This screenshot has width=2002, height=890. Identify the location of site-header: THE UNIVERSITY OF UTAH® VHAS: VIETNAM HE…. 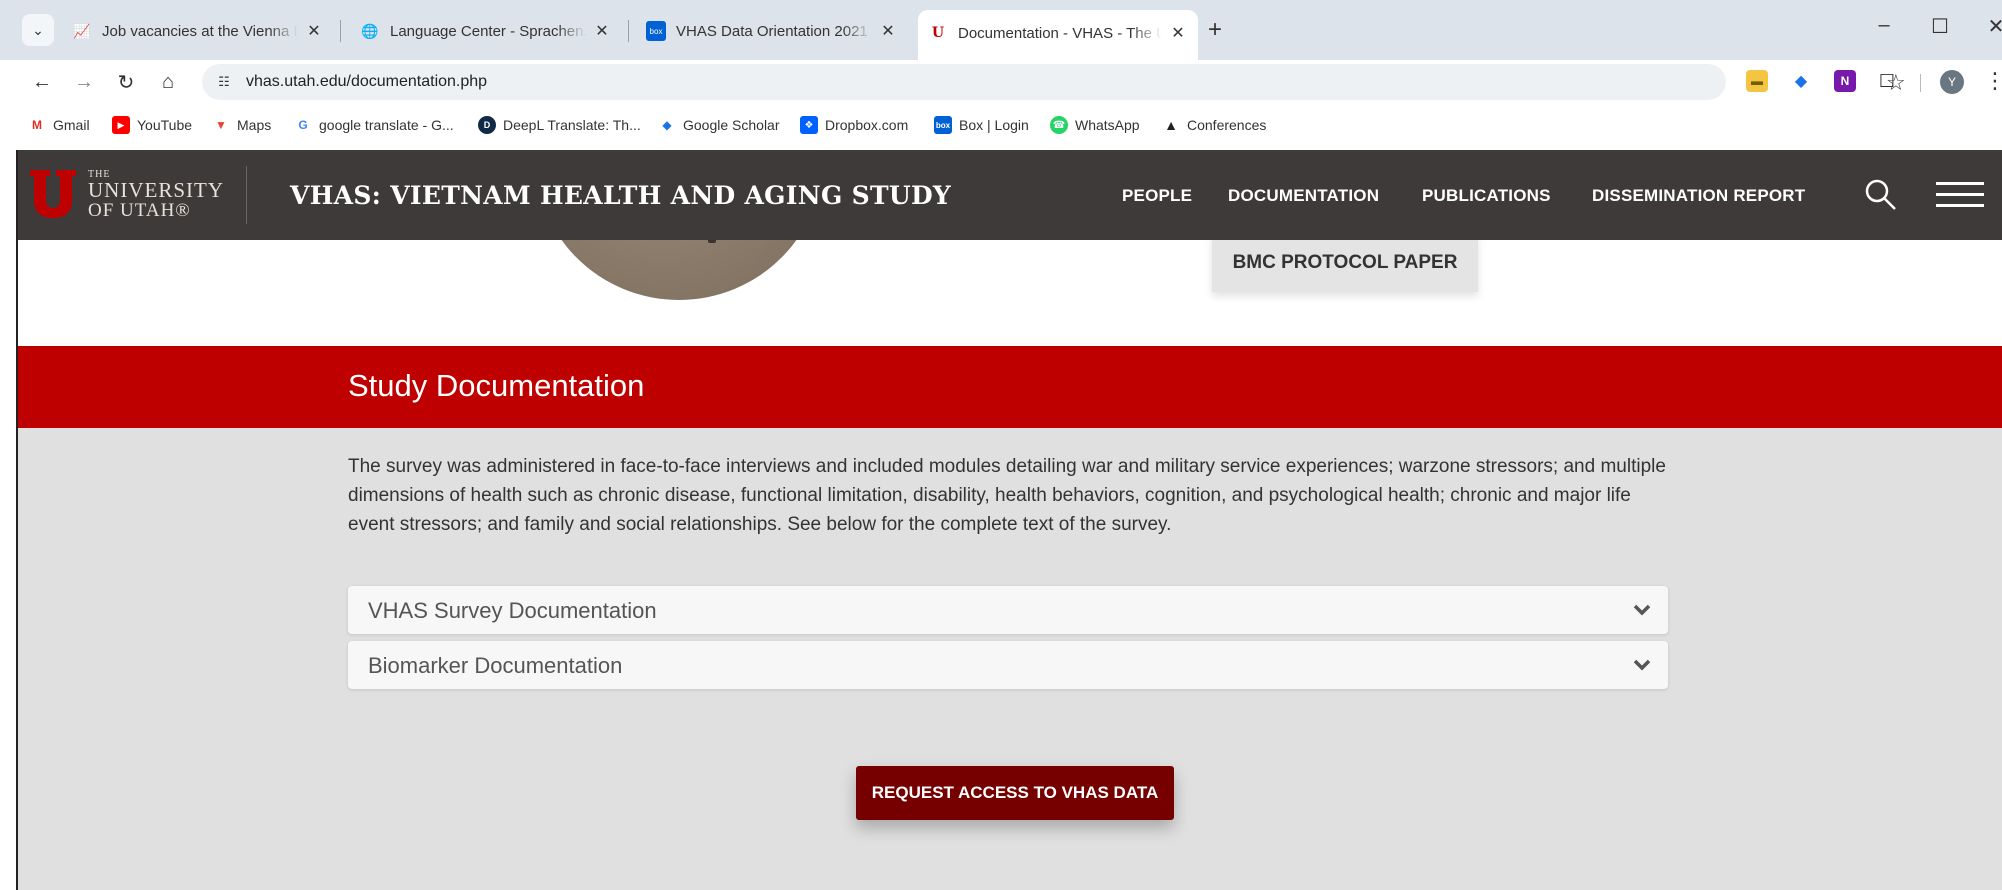
(1010, 195).